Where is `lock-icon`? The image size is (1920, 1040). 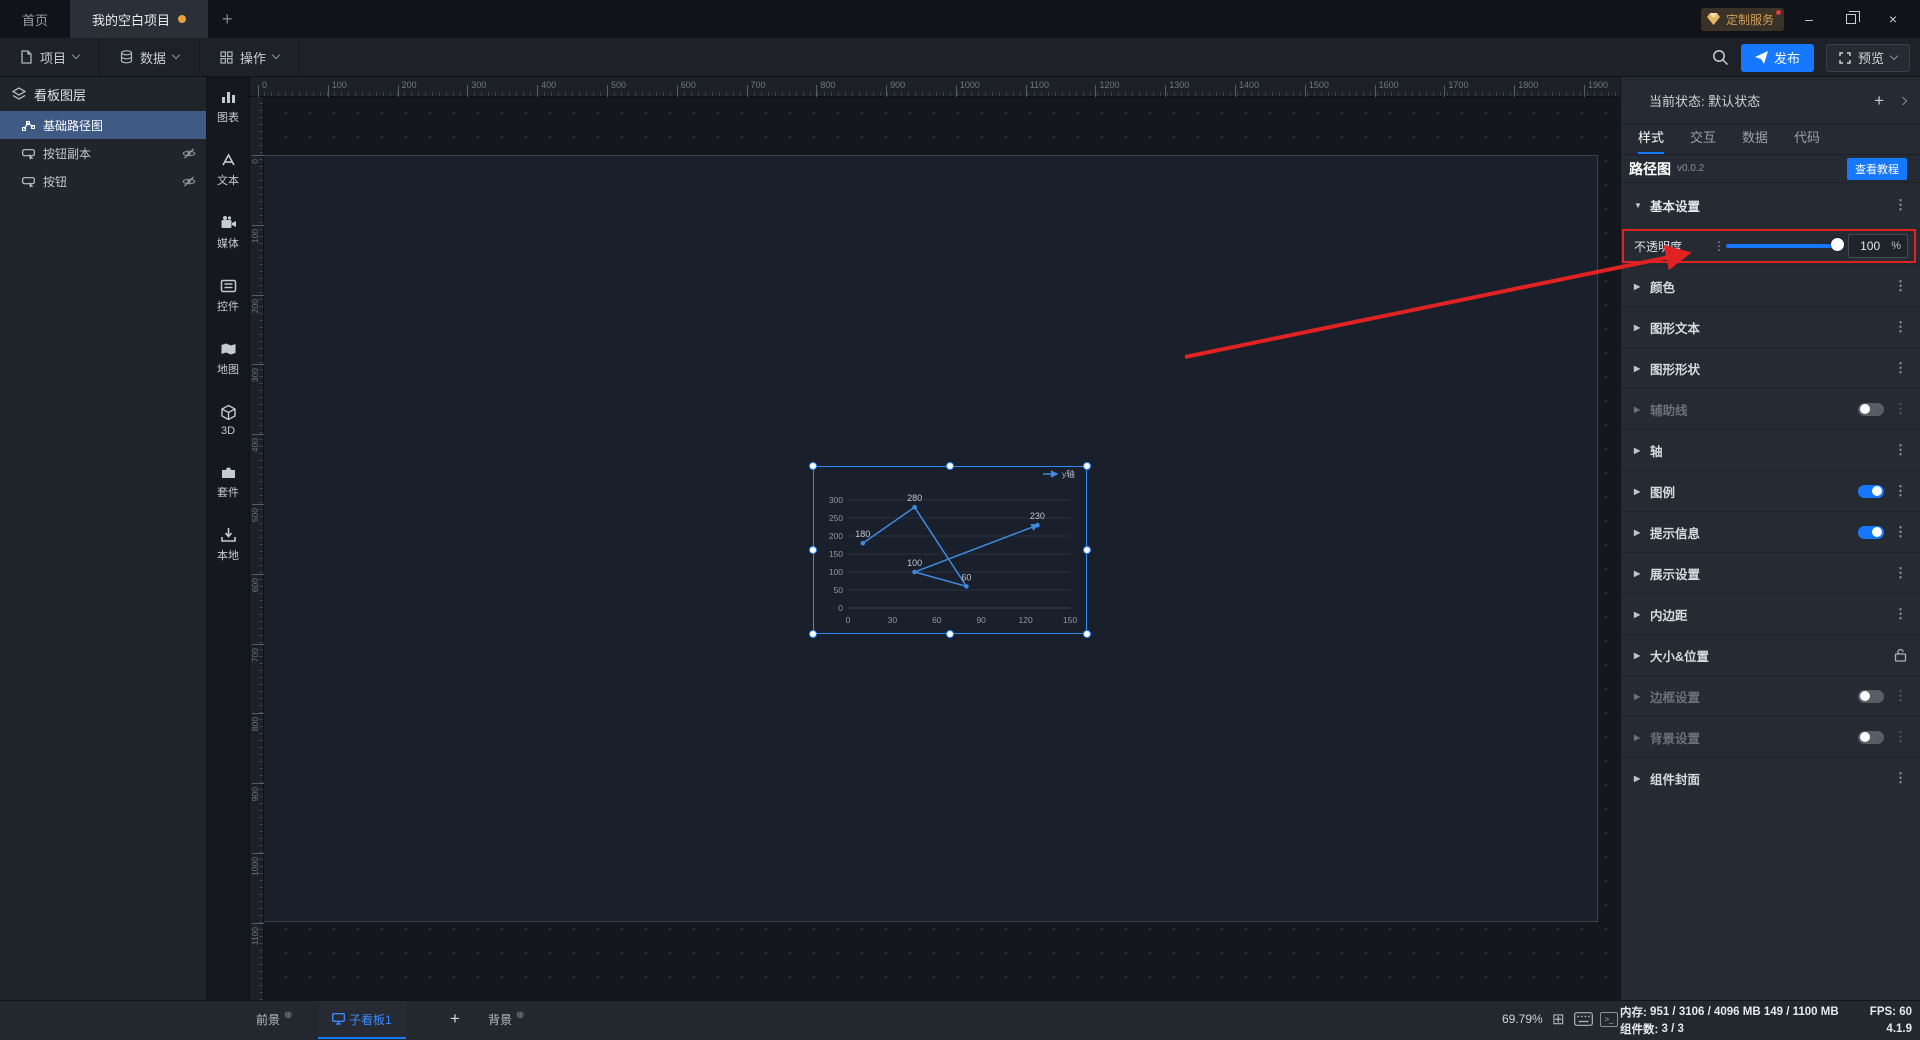
lock-icon is located at coordinates (1900, 655).